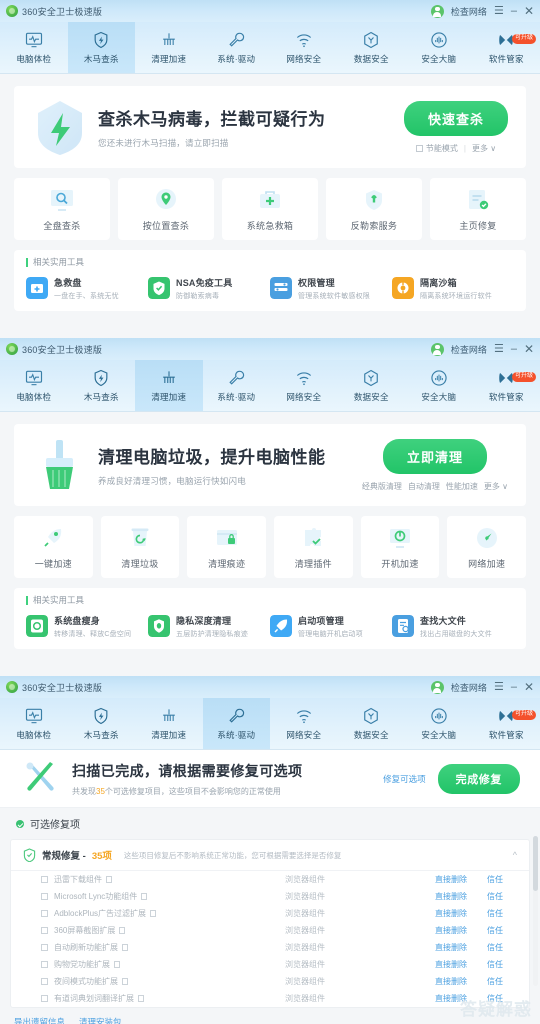  Describe the element at coordinates (331, 288) in the screenshot. I see `tool-permission-manager: 权限管理 管理系统软件敏感权限` at that location.